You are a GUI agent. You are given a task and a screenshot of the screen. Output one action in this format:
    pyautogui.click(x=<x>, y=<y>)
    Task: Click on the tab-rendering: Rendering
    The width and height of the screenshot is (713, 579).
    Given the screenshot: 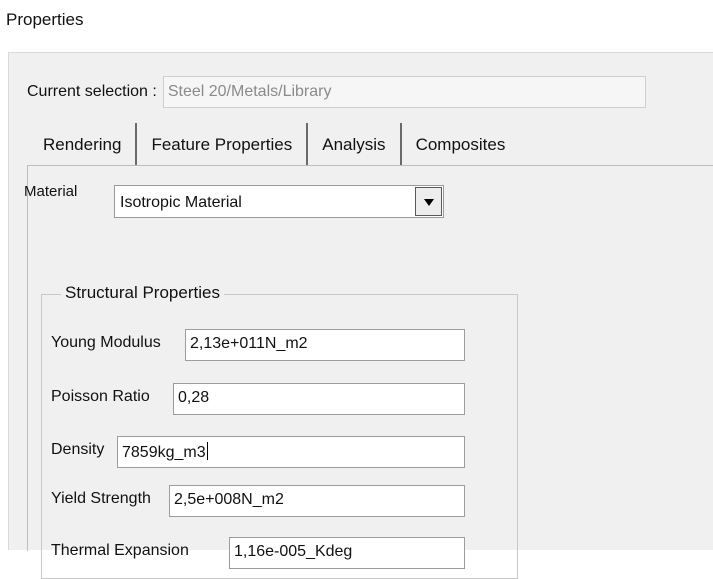 What is the action you would take?
    pyautogui.click(x=83, y=144)
    